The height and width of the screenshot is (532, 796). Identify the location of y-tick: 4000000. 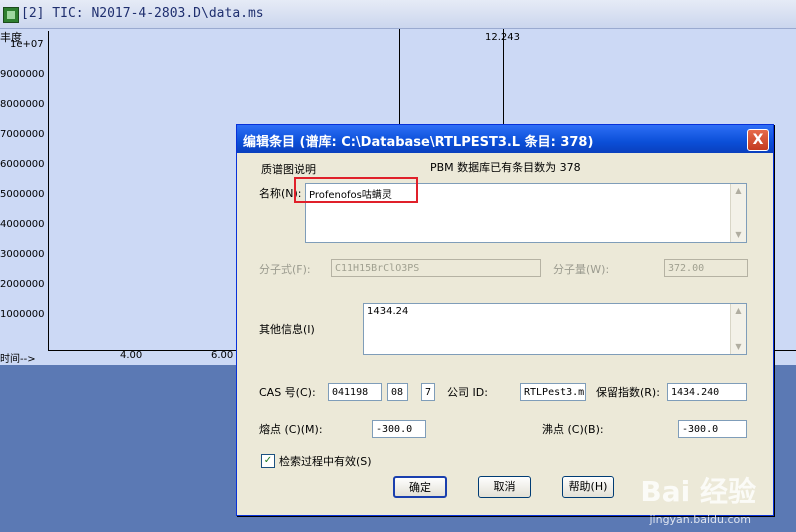
(22, 224).